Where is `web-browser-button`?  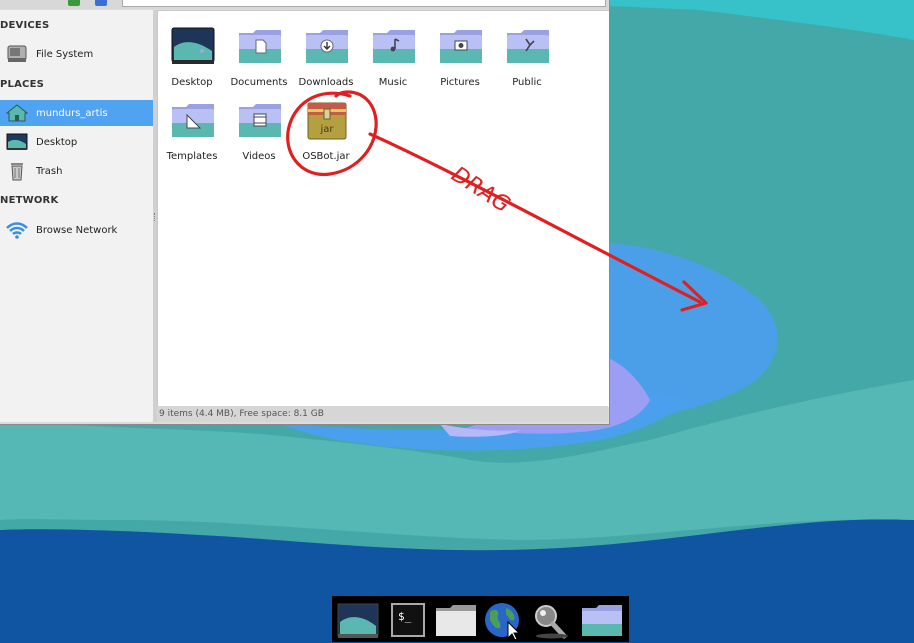 web-browser-button is located at coordinates (504, 620).